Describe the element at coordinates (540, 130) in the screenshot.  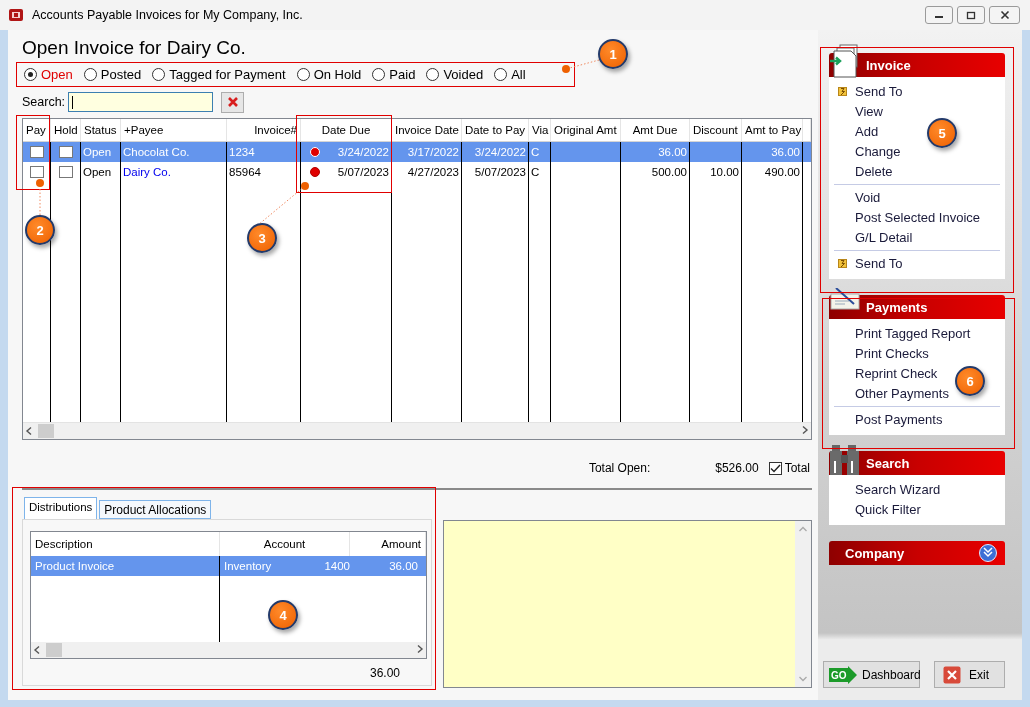
I see `column-header: Via` at that location.